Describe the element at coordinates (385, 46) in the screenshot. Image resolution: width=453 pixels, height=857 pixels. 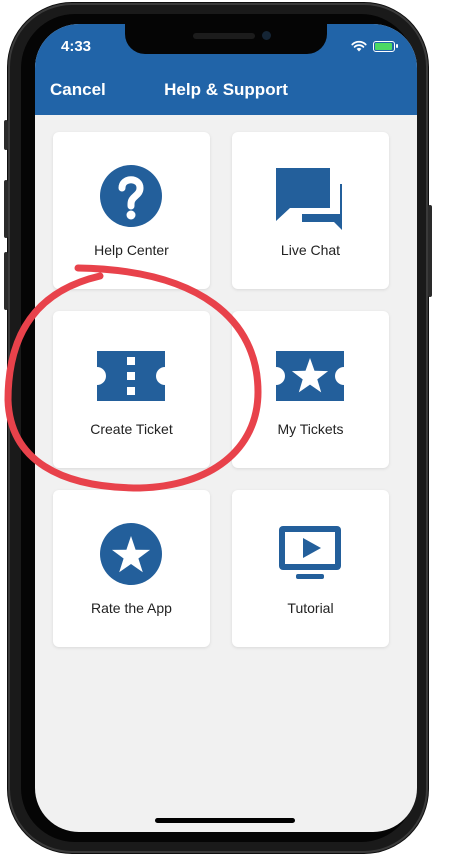
I see `battery-icon` at that location.